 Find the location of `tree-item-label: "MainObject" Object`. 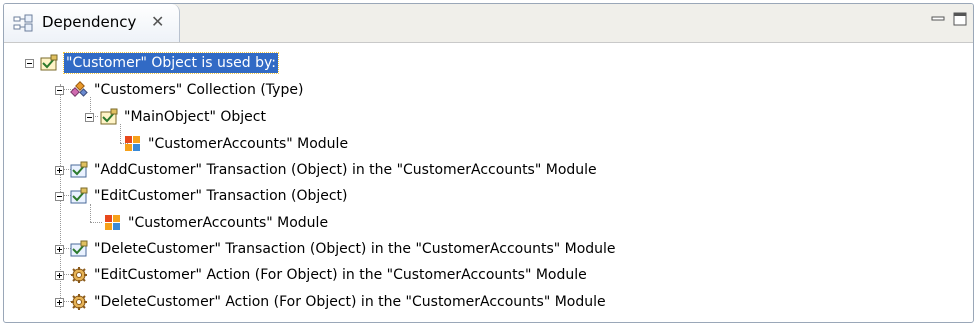

tree-item-label: "MainObject" Object is located at coordinates (195, 117).